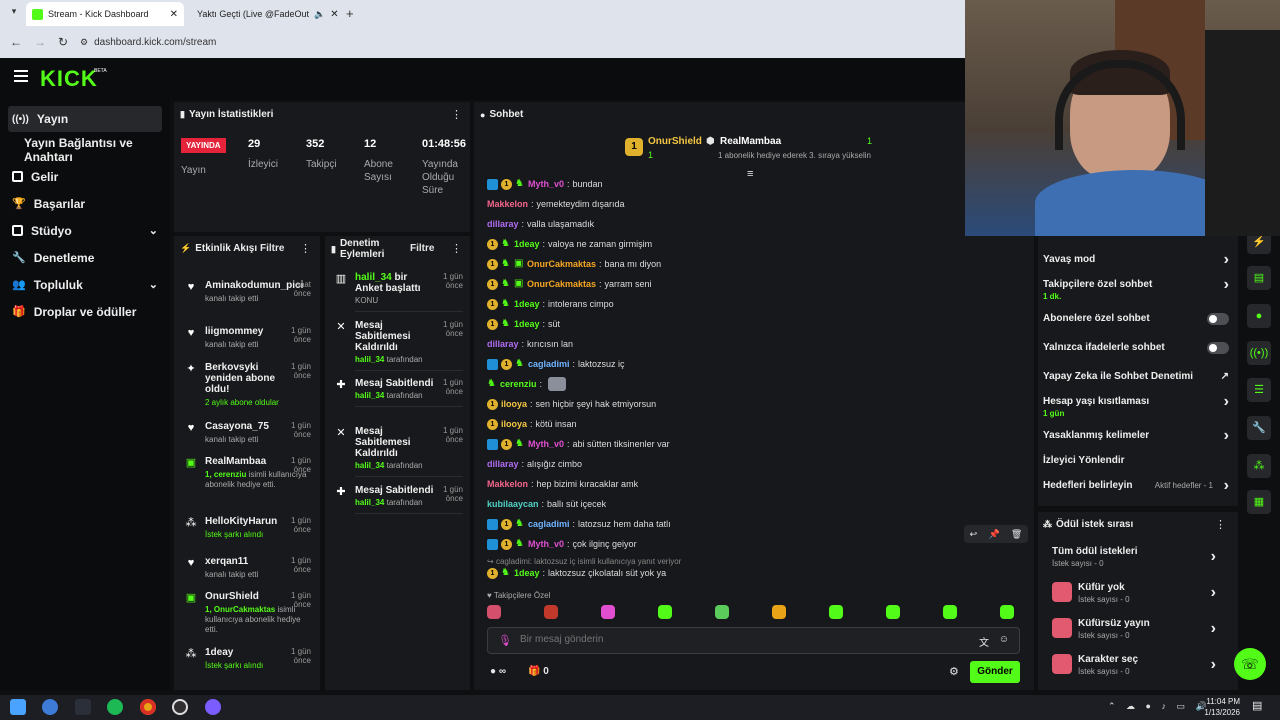 The image size is (1280, 720). I want to click on stats-menu-icon: ⋮, so click(456, 114).